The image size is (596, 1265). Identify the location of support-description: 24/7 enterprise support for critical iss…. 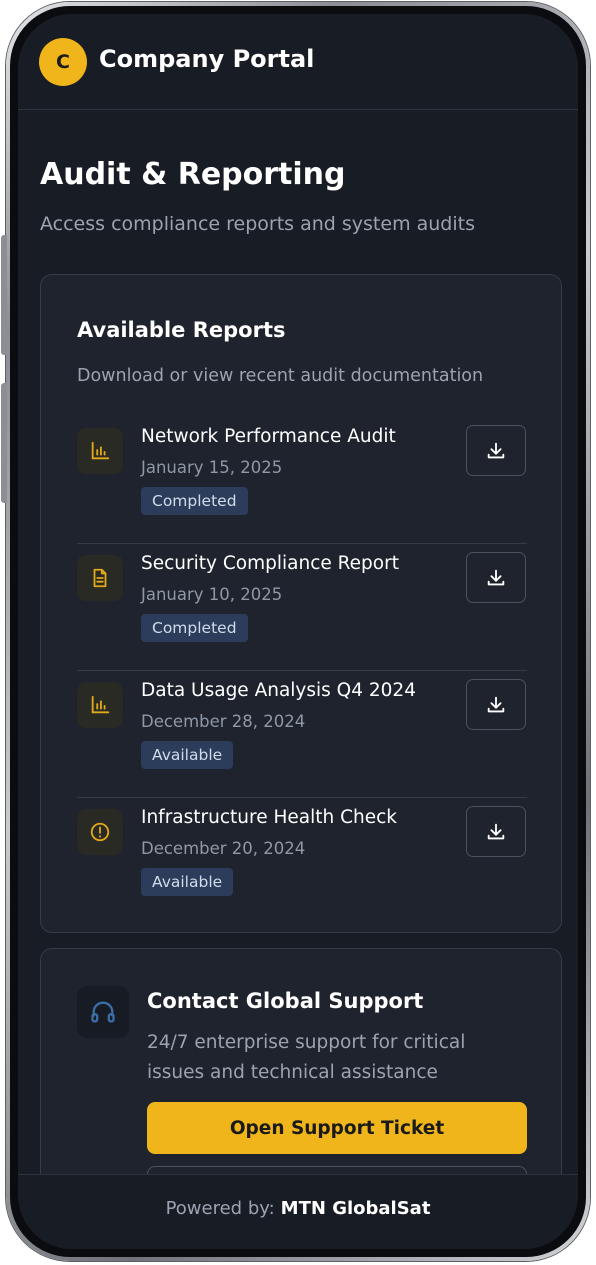
(306, 1057).